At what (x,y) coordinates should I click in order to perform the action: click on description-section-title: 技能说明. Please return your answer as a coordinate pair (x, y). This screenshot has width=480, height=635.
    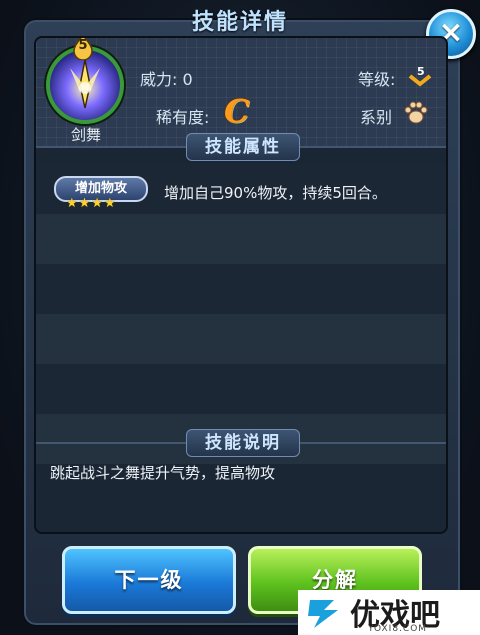
    Looking at the image, I should click on (243, 443).